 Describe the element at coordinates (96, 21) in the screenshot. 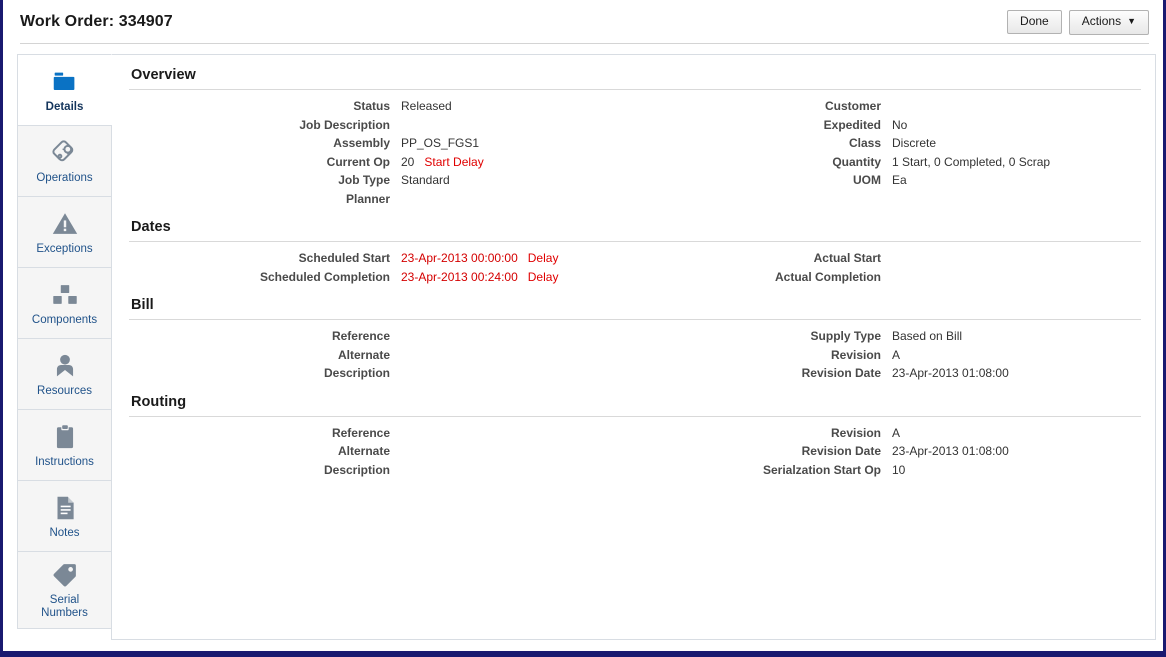

I see `page-title: Work Order: 334907` at that location.